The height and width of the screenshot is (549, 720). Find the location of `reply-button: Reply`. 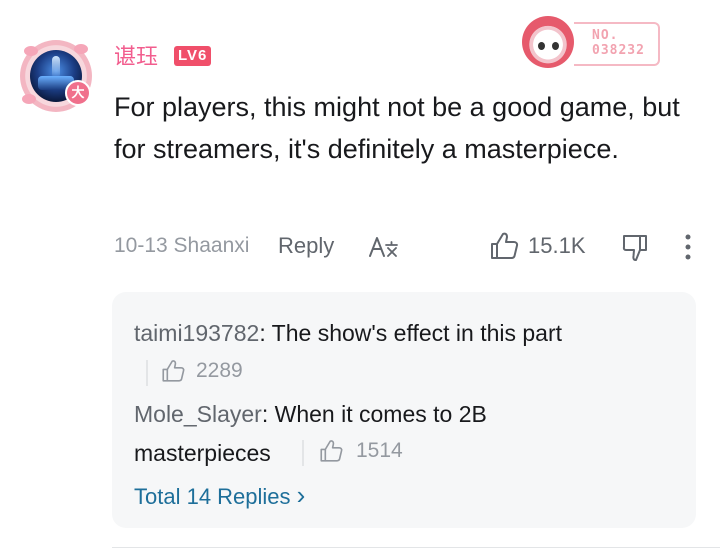

reply-button: Reply is located at coordinates (306, 246).